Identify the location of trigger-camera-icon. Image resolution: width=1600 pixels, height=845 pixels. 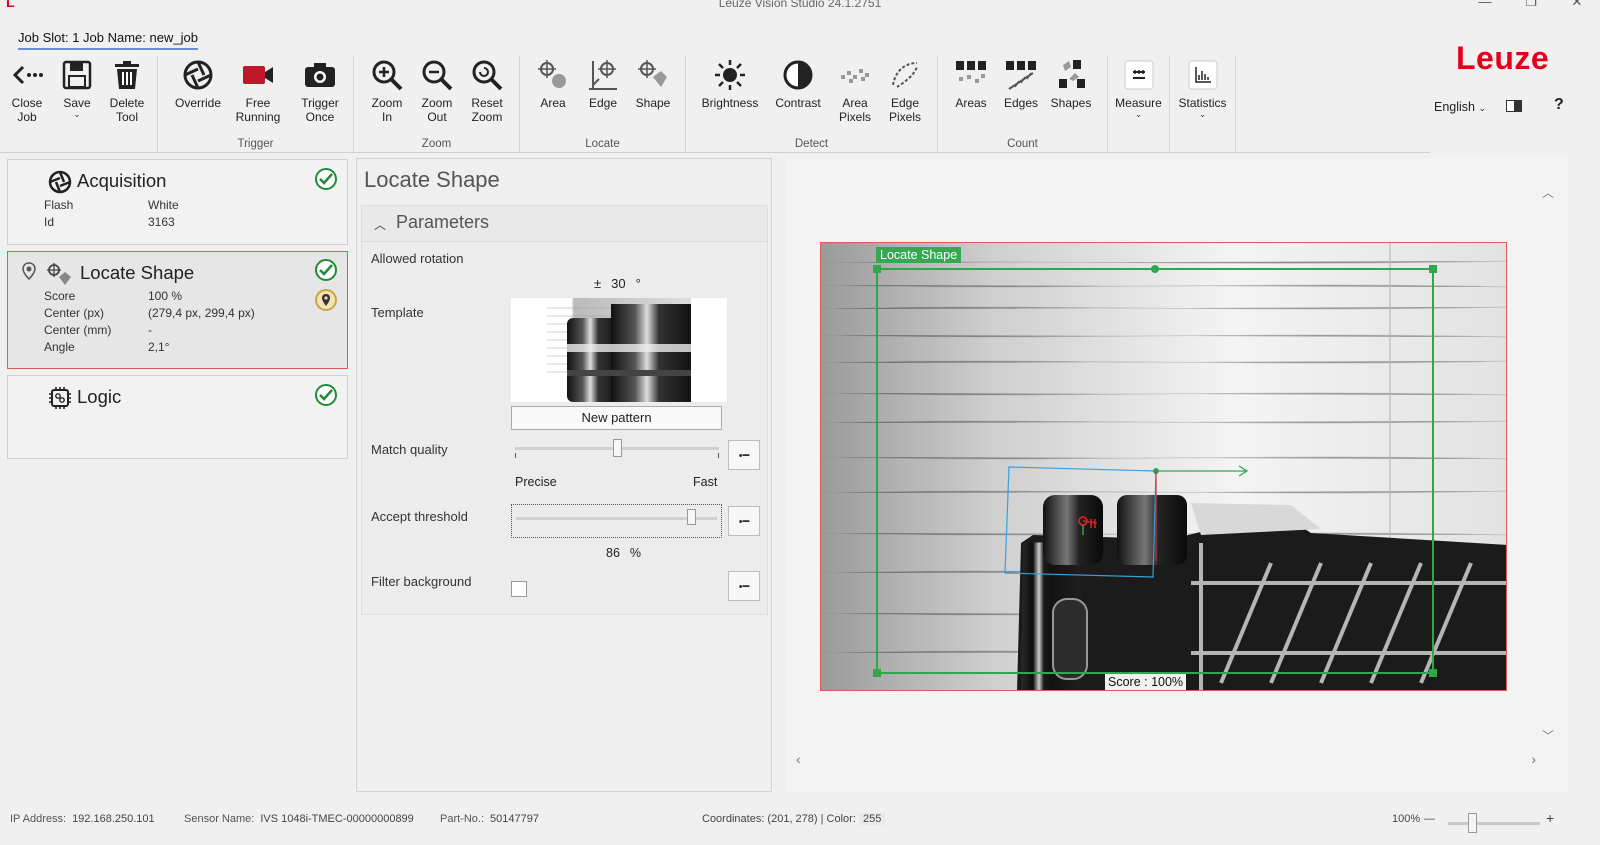
(320, 75).